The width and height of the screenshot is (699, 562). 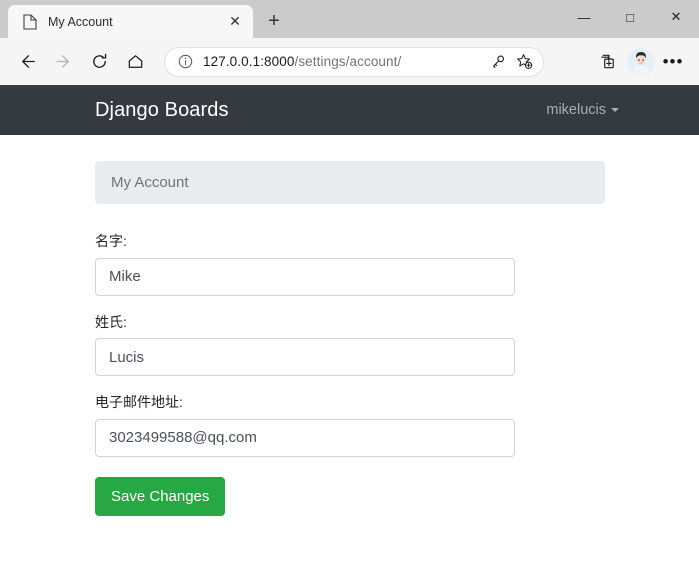 I want to click on breadcrumb: My Account, so click(x=350, y=182).